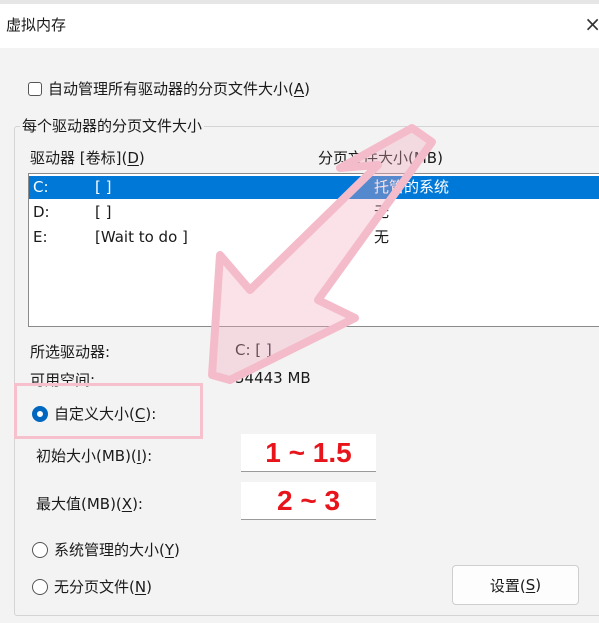  I want to click on available-space-value: 54443 MB, so click(273, 378).